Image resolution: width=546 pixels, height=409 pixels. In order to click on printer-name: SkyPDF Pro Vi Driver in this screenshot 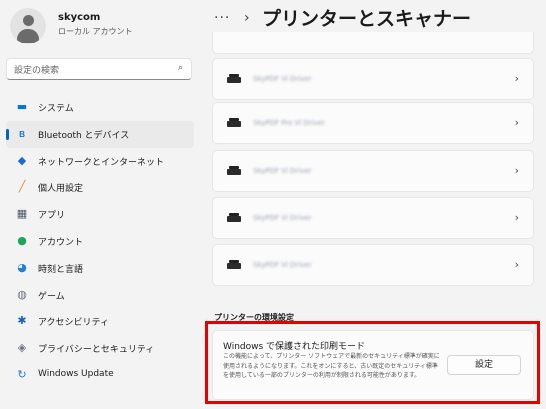, I will do `click(289, 123)`.